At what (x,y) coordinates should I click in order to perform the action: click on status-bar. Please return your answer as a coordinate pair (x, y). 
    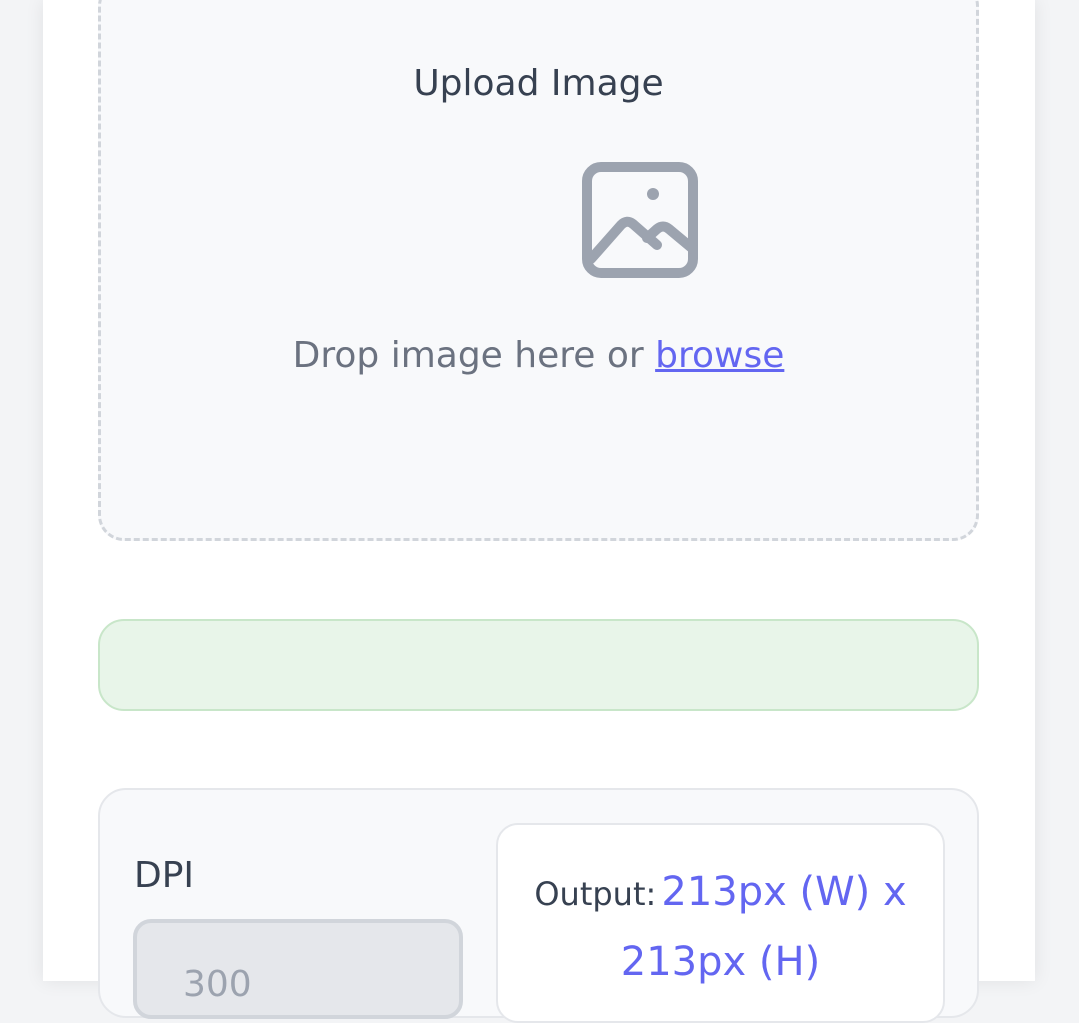
    Looking at the image, I should click on (538, 665).